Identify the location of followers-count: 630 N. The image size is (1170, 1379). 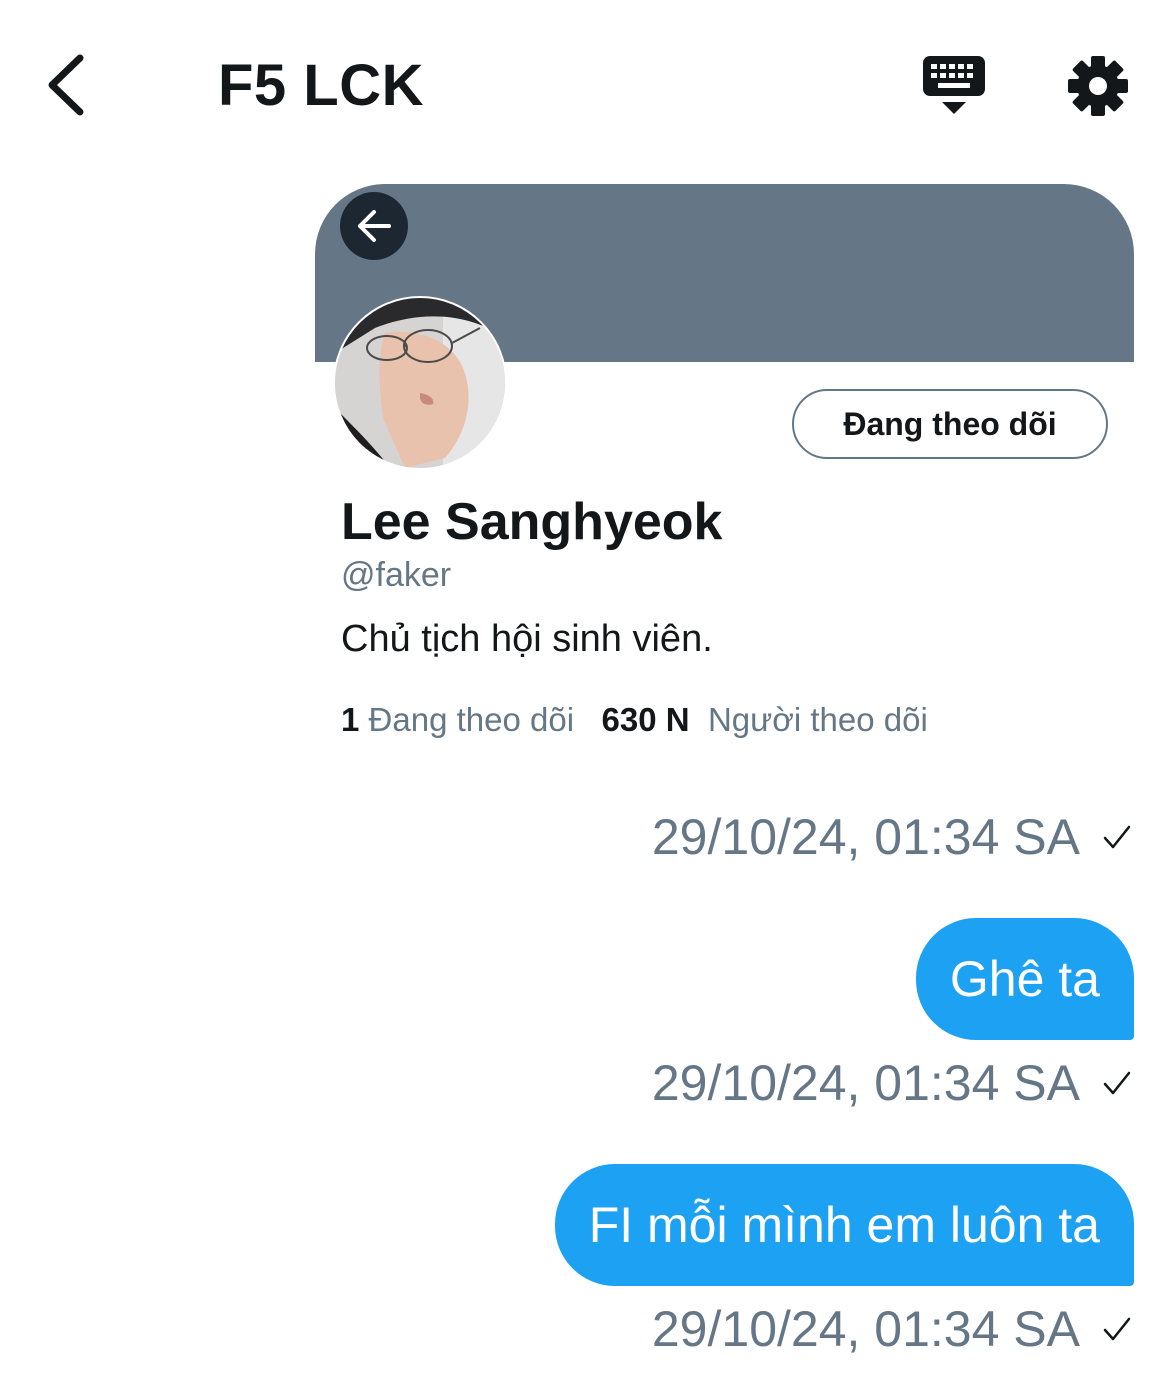
(645, 719).